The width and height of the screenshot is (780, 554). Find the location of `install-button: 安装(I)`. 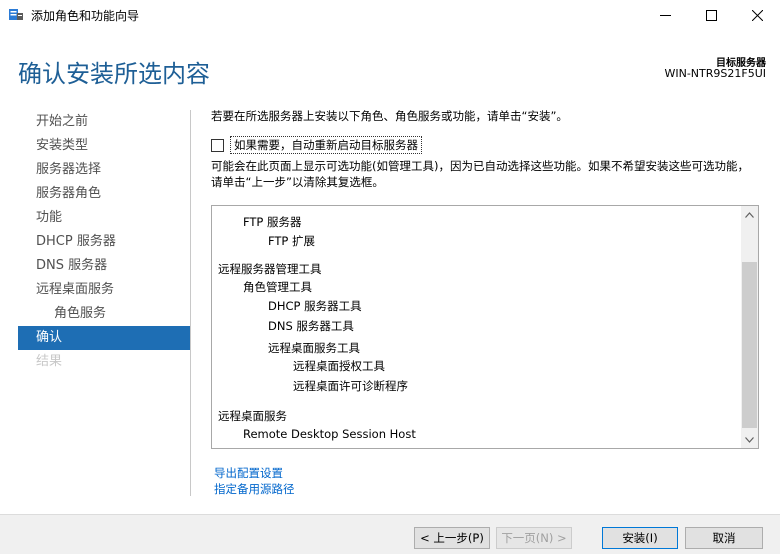

install-button: 安装(I) is located at coordinates (640, 538).